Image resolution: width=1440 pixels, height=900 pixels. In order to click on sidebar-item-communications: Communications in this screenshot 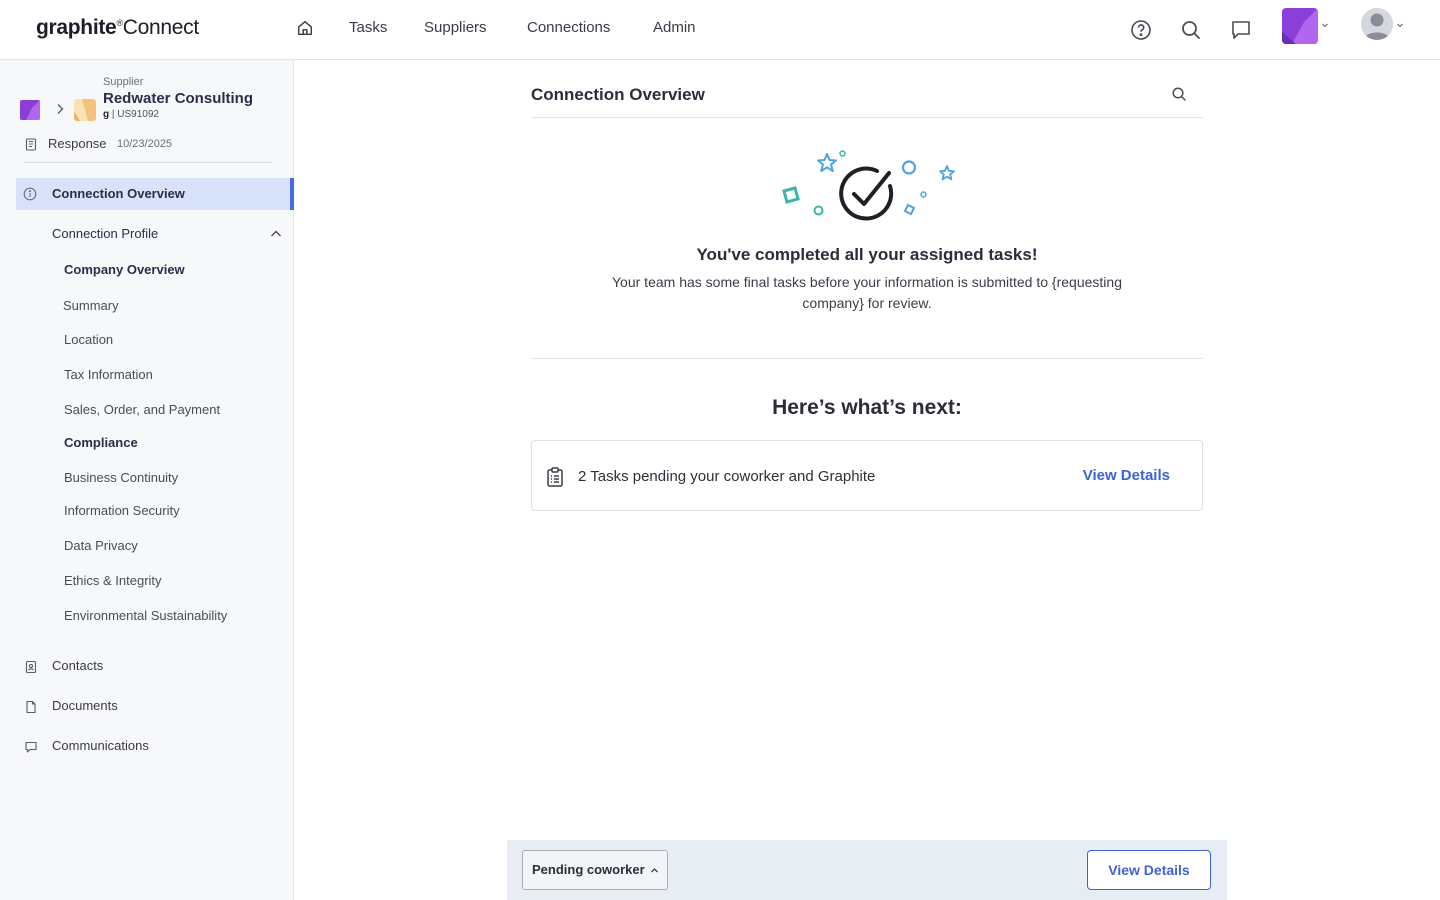, I will do `click(144, 747)`.